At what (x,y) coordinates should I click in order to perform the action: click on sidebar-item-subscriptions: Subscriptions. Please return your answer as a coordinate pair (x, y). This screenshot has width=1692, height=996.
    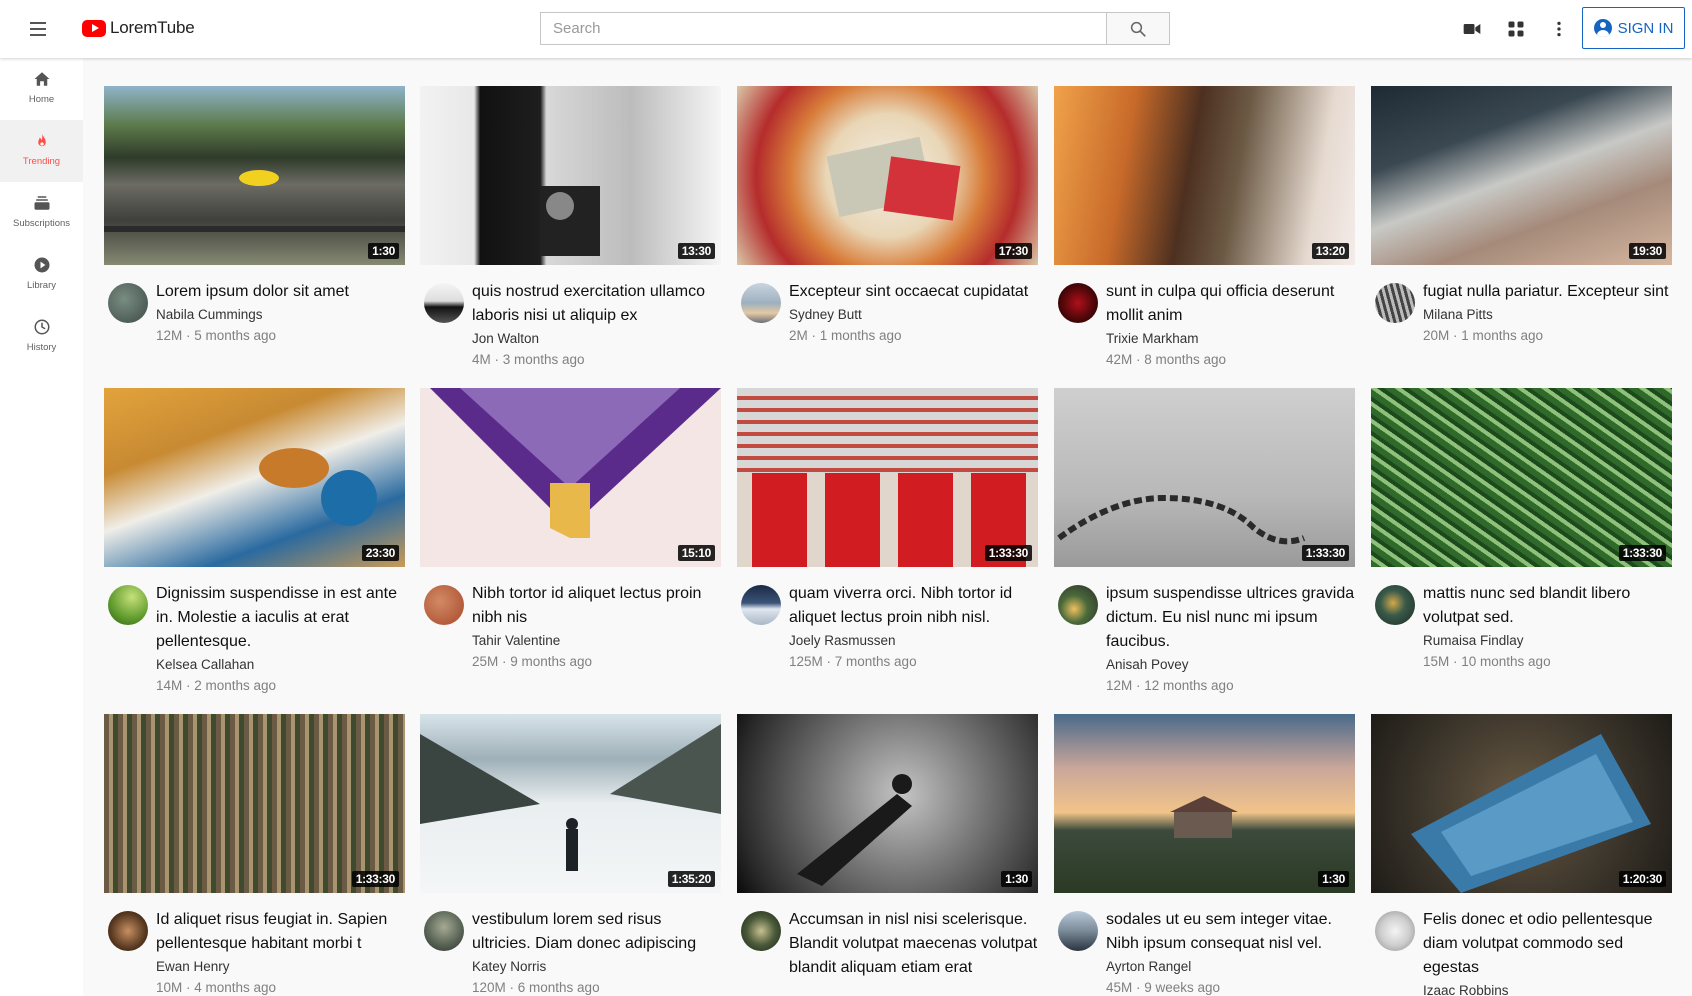
    Looking at the image, I should click on (41, 213).